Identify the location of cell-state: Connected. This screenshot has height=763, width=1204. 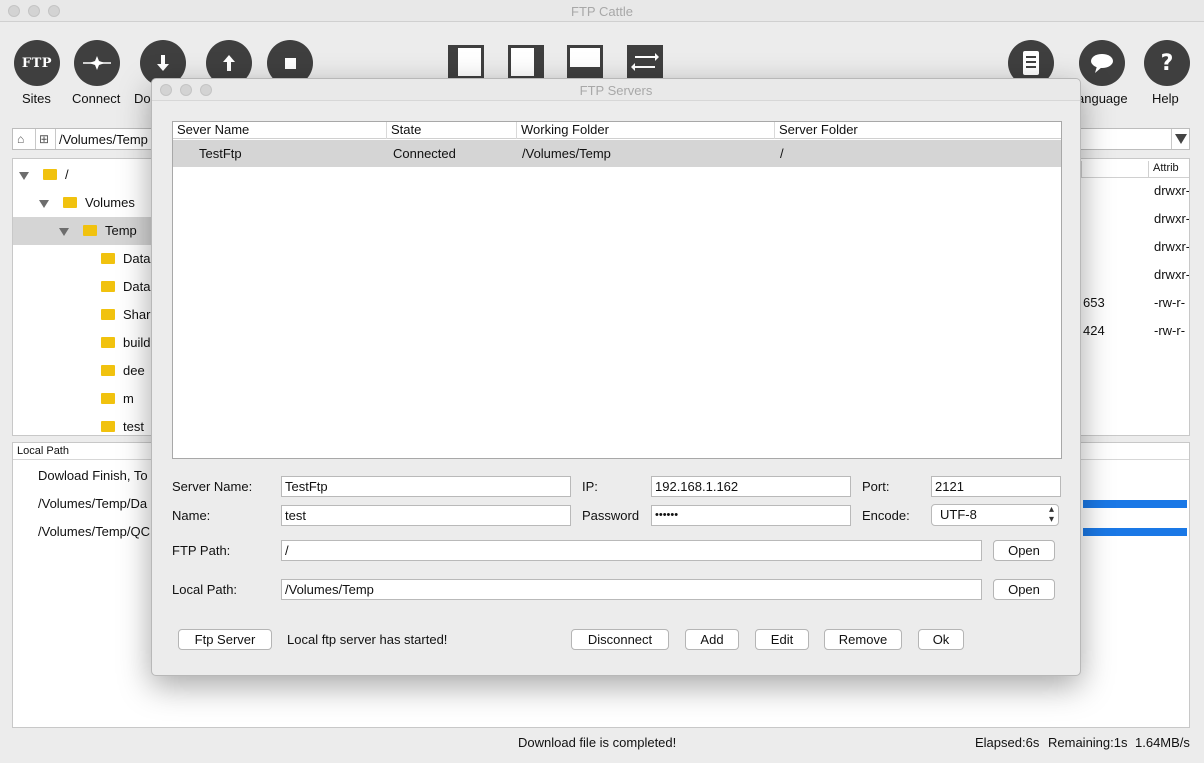
(424, 153).